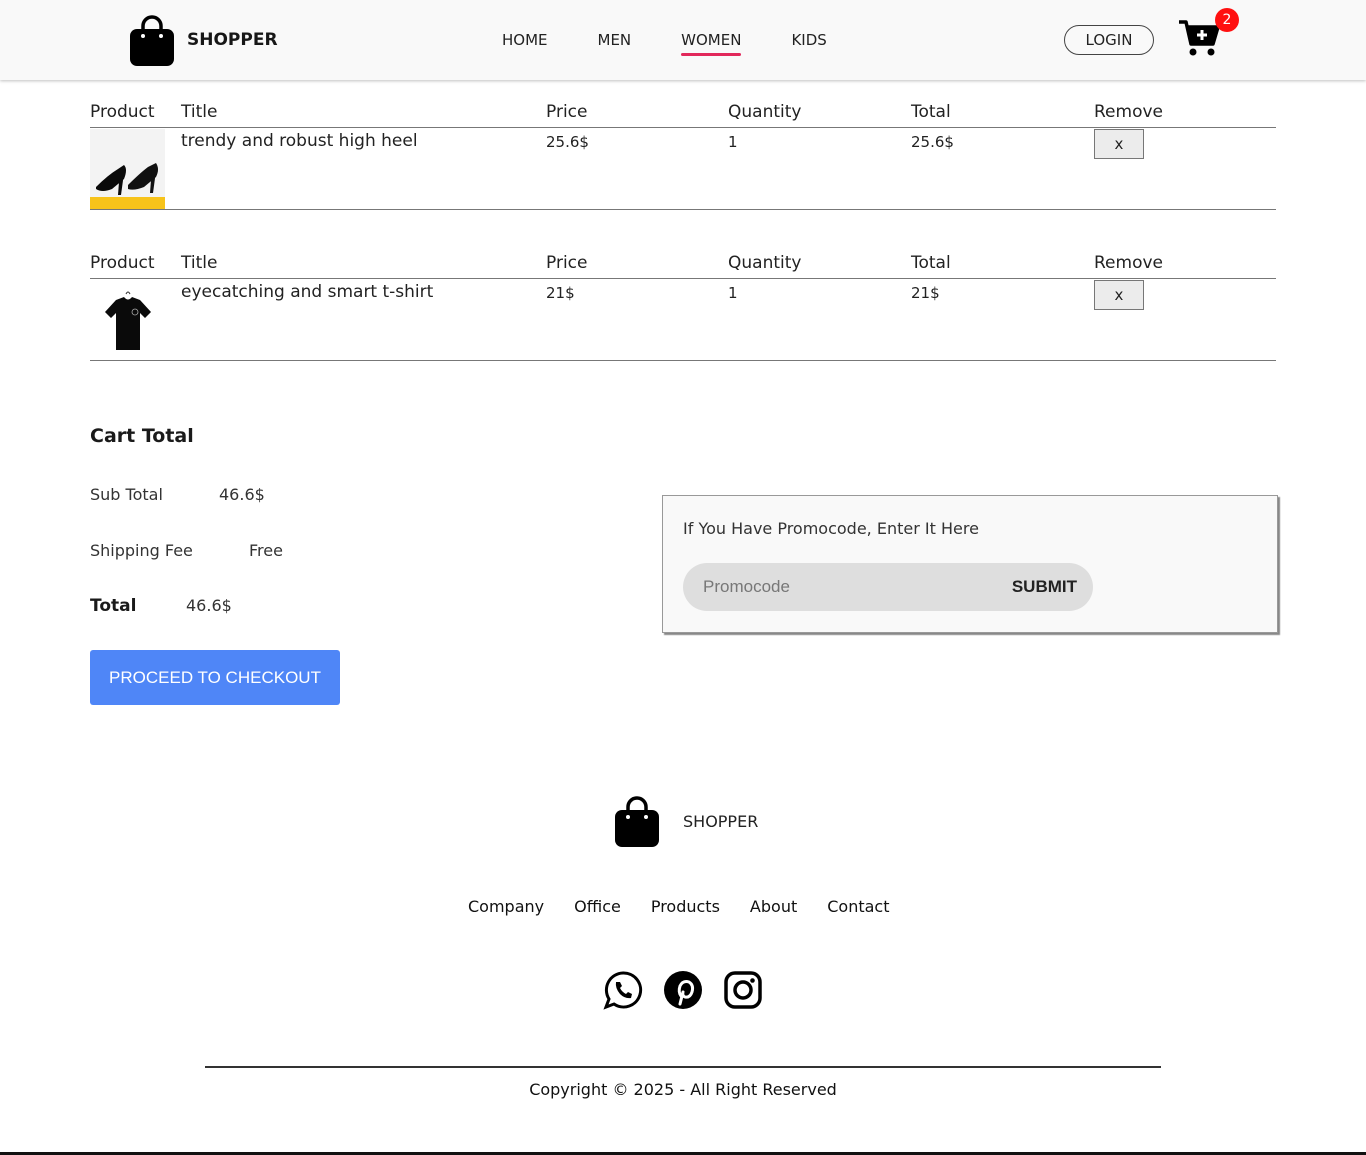 Image resolution: width=1366 pixels, height=1155 pixels. I want to click on item-title: eyecatching and smart t-shirt, so click(307, 292).